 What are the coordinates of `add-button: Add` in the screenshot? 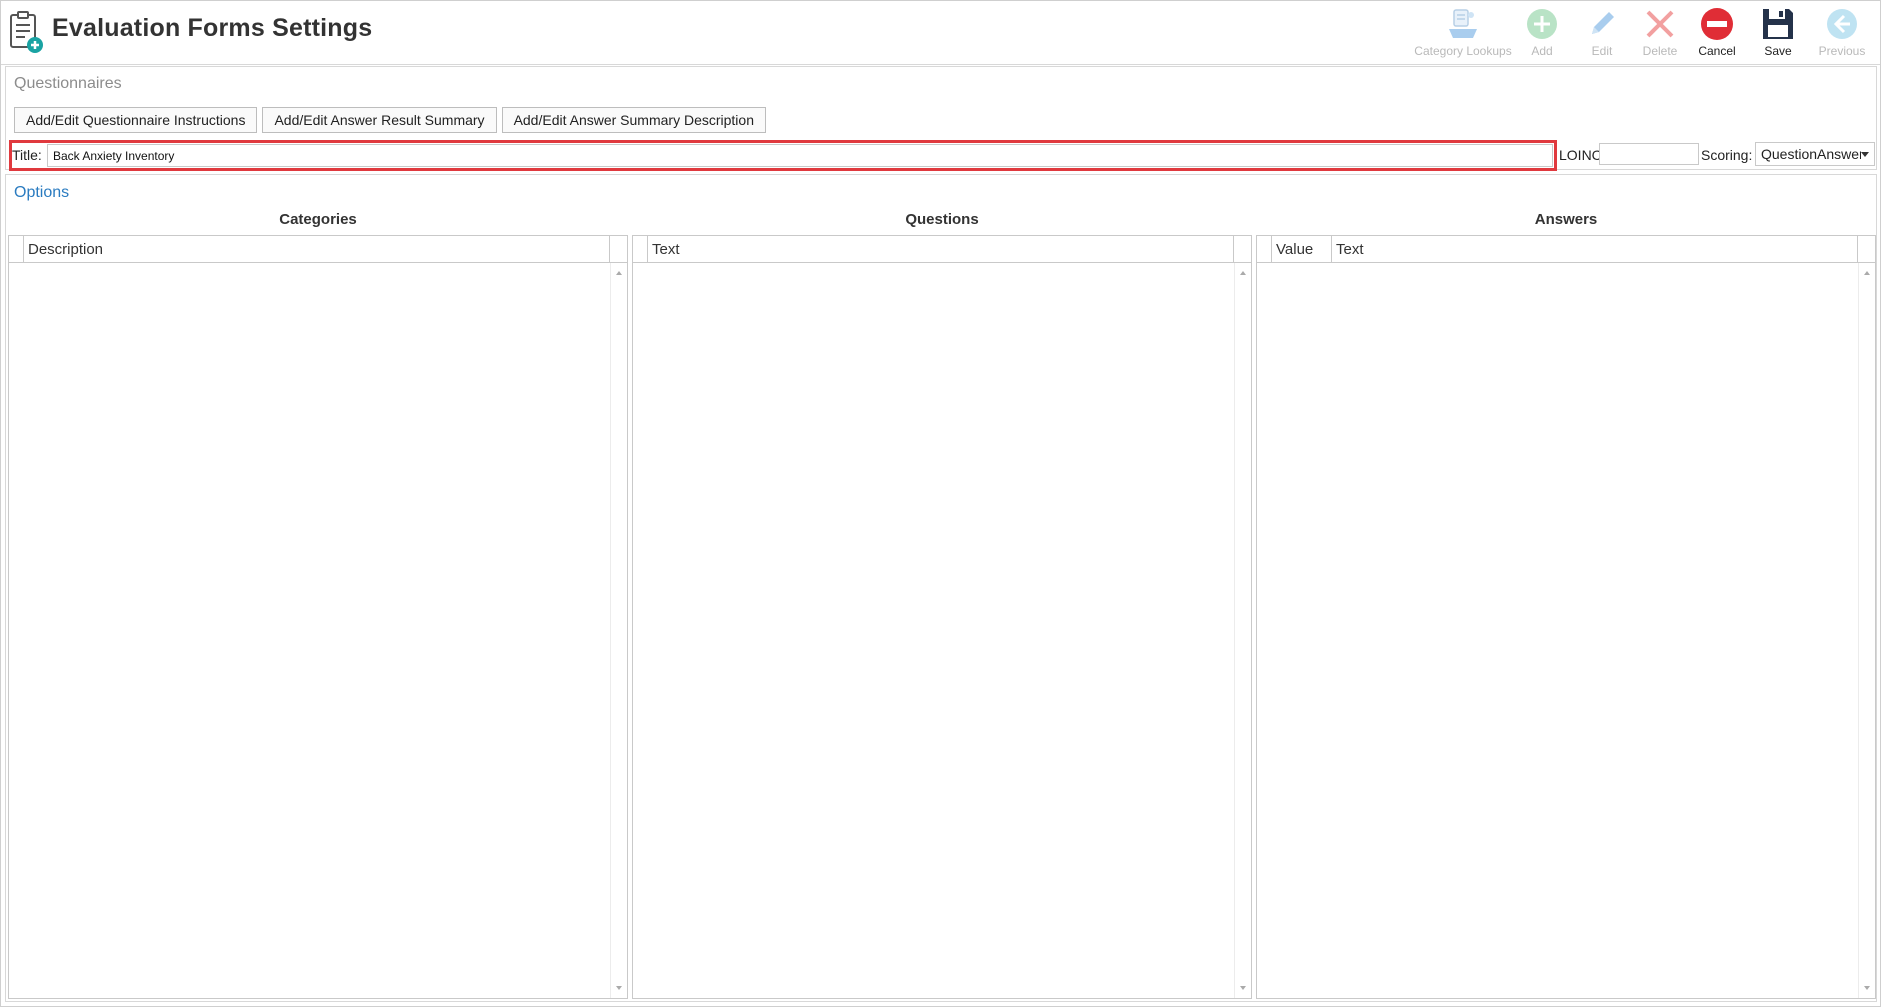 It's located at (1542, 33).